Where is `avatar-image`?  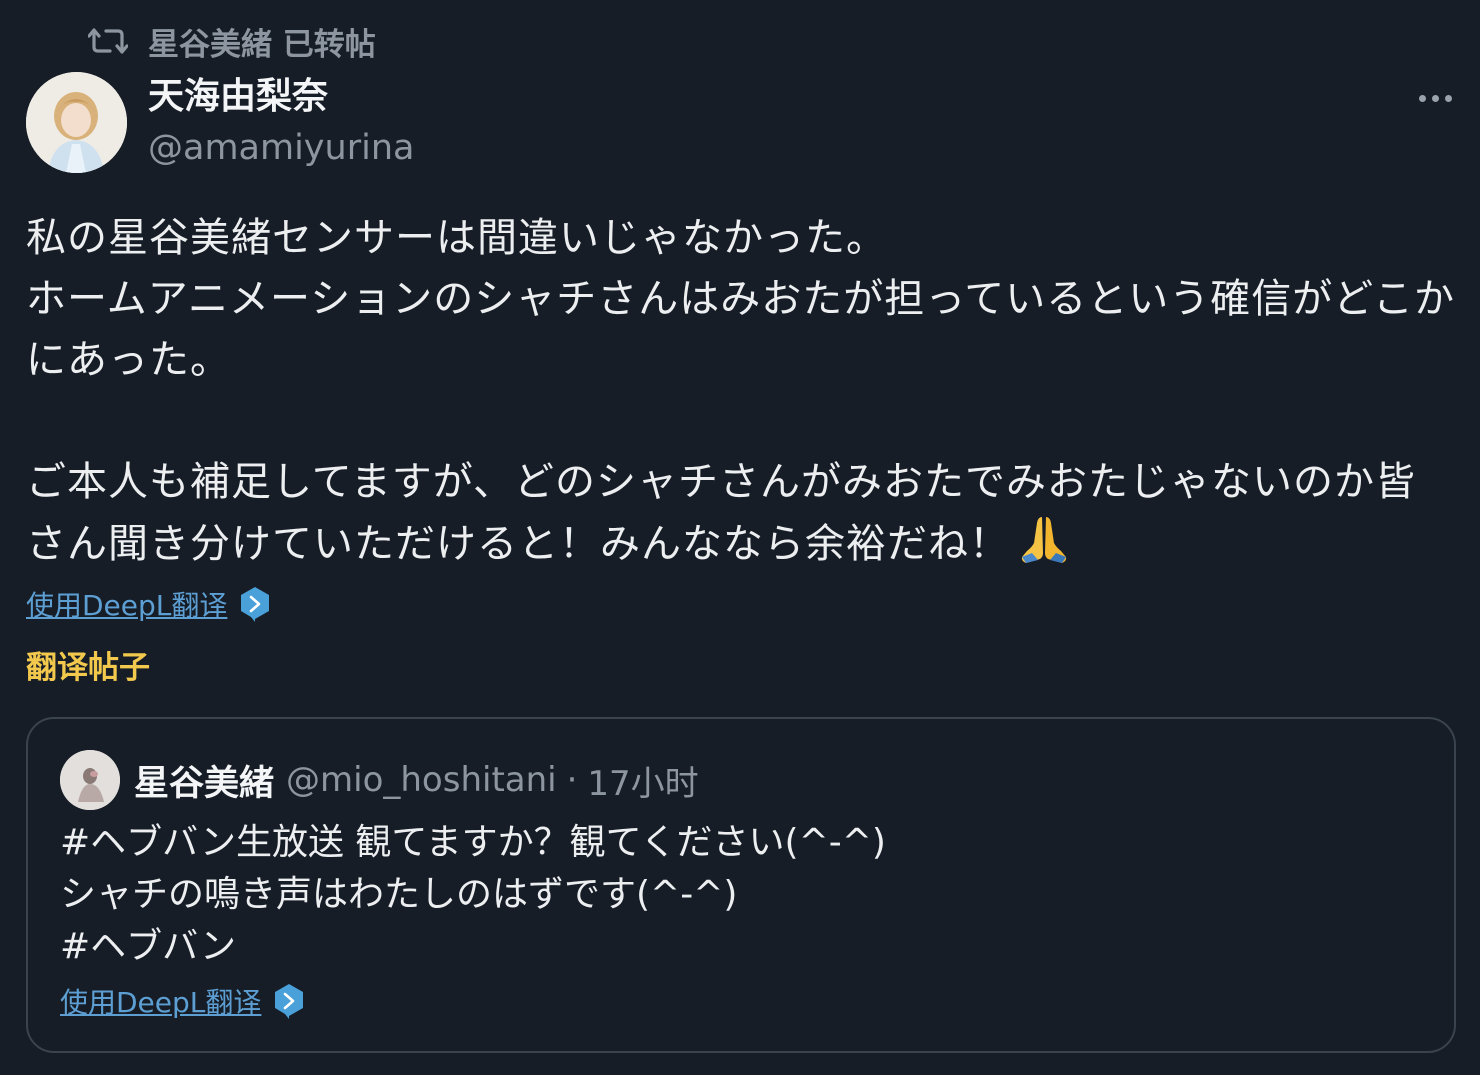
avatar-image is located at coordinates (76, 122).